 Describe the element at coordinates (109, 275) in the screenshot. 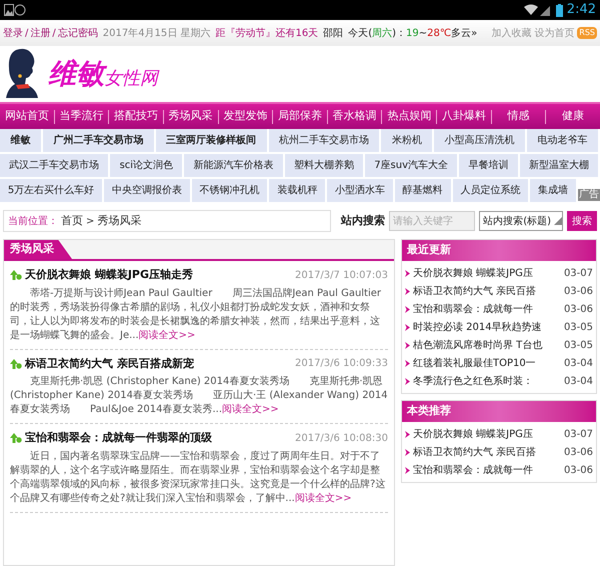

I see `article-title: 天价脱衣舞娘 蝴蝶装JPG压轴走秀` at that location.